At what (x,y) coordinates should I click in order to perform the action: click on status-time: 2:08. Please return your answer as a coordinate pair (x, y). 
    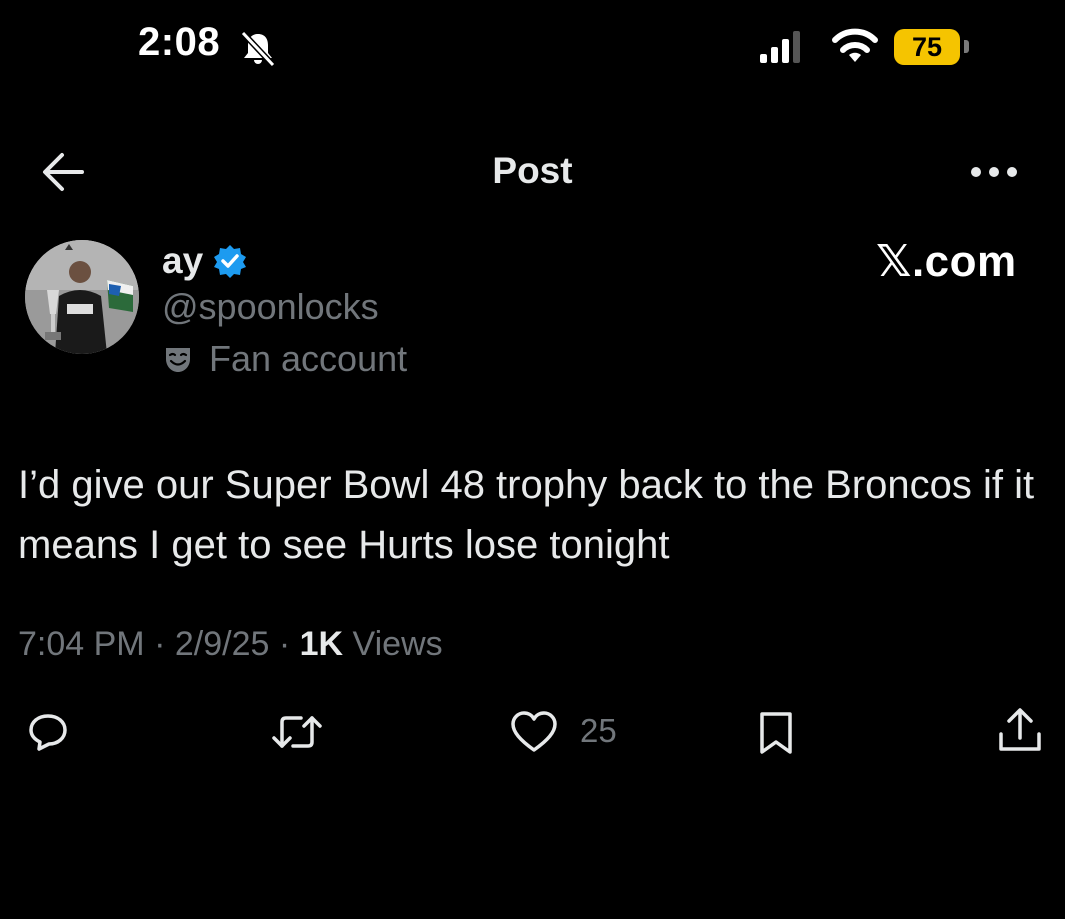
    Looking at the image, I should click on (179, 42).